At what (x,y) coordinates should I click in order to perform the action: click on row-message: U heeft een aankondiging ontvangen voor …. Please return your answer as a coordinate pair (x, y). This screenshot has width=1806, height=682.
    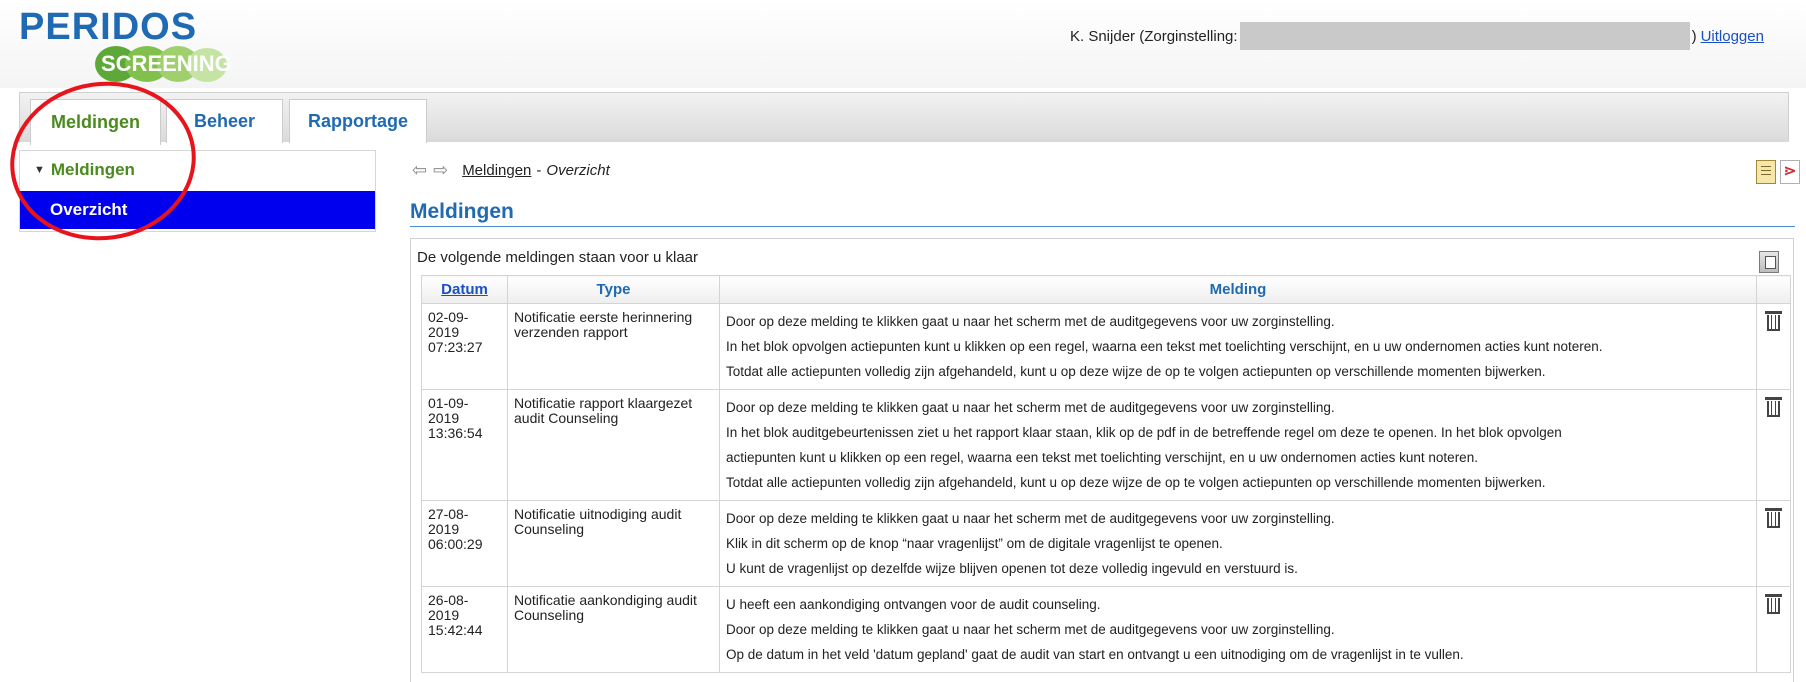
    Looking at the image, I should click on (1238, 629).